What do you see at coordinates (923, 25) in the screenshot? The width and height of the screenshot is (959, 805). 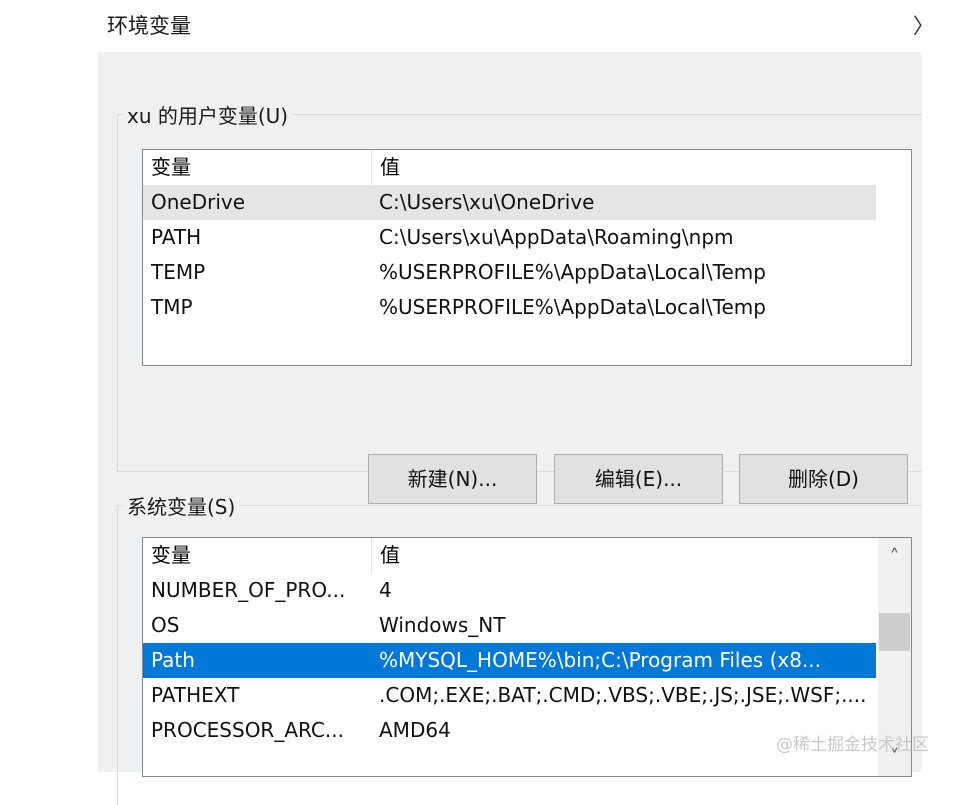 I see `close-icon: 〉` at bounding box center [923, 25].